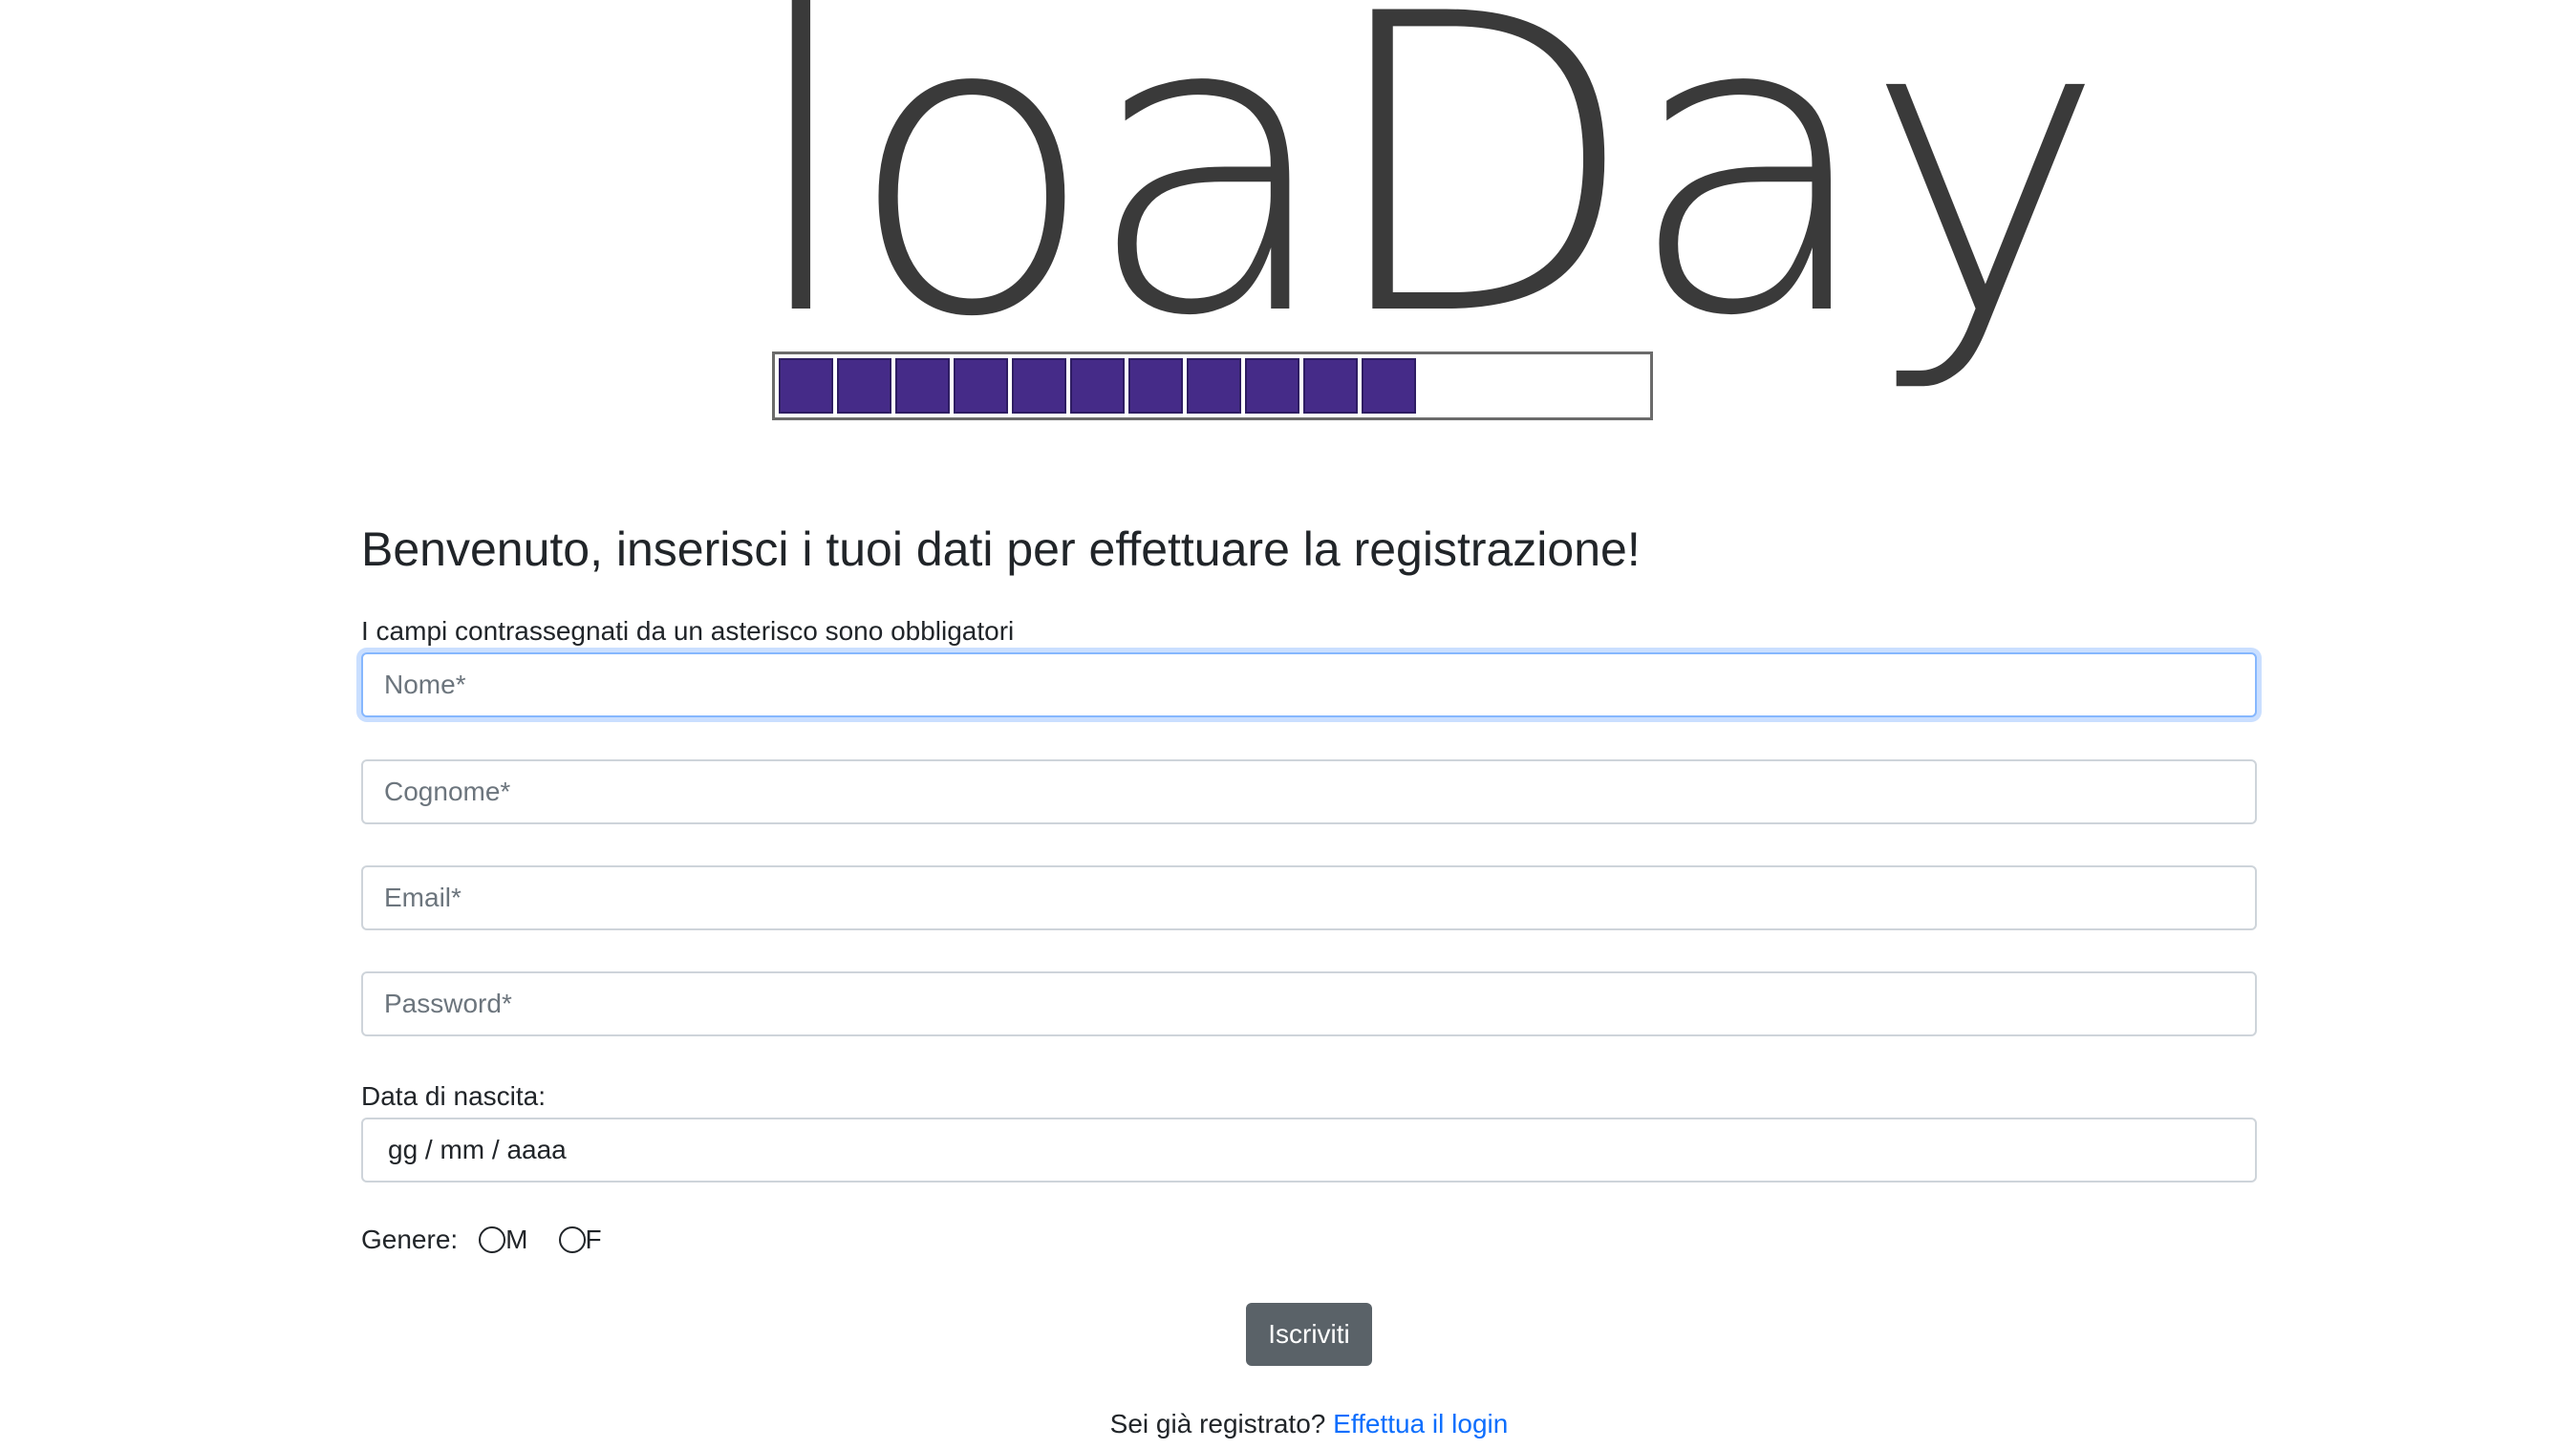 This screenshot has width=2576, height=1449. What do you see at coordinates (1309, 897) in the screenshot?
I see `email-input` at bounding box center [1309, 897].